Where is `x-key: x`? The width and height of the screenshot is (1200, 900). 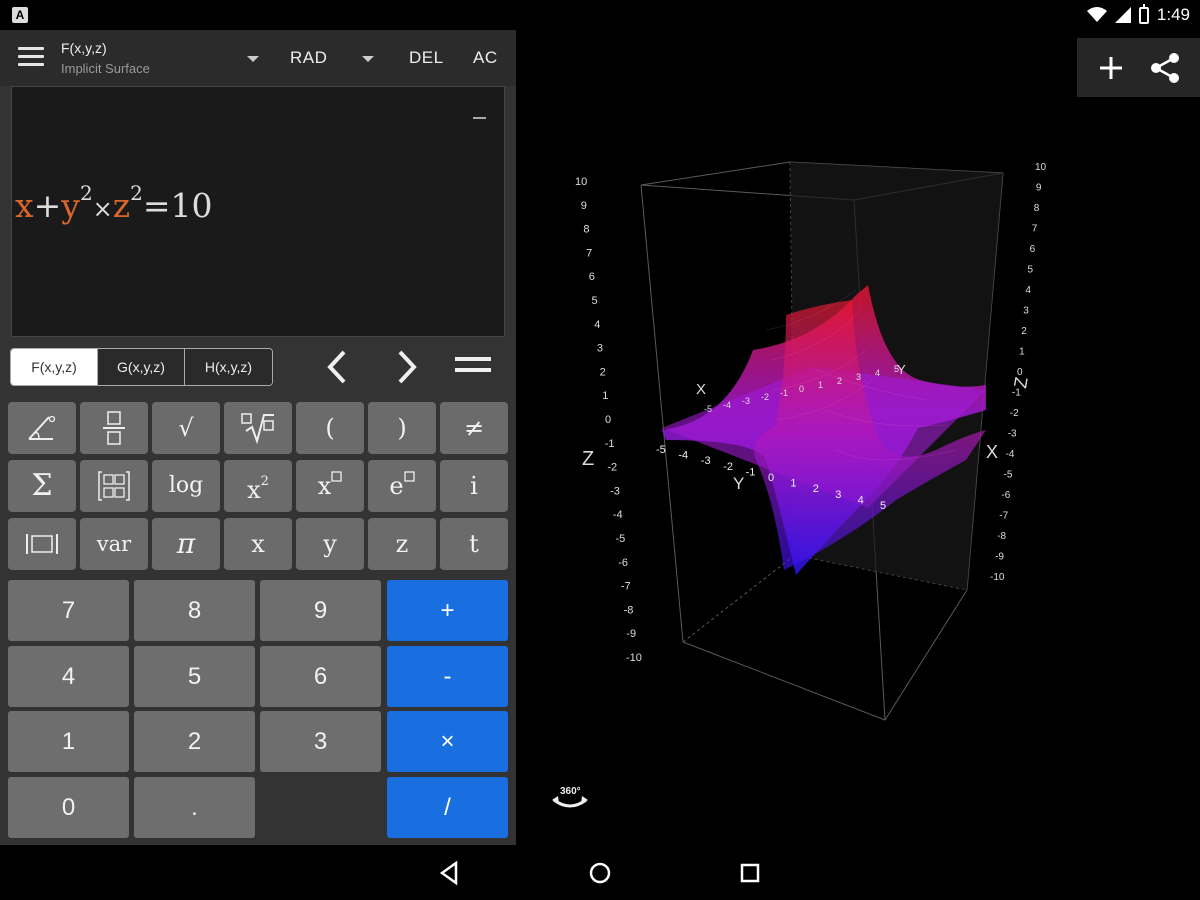
x-key: x is located at coordinates (258, 544).